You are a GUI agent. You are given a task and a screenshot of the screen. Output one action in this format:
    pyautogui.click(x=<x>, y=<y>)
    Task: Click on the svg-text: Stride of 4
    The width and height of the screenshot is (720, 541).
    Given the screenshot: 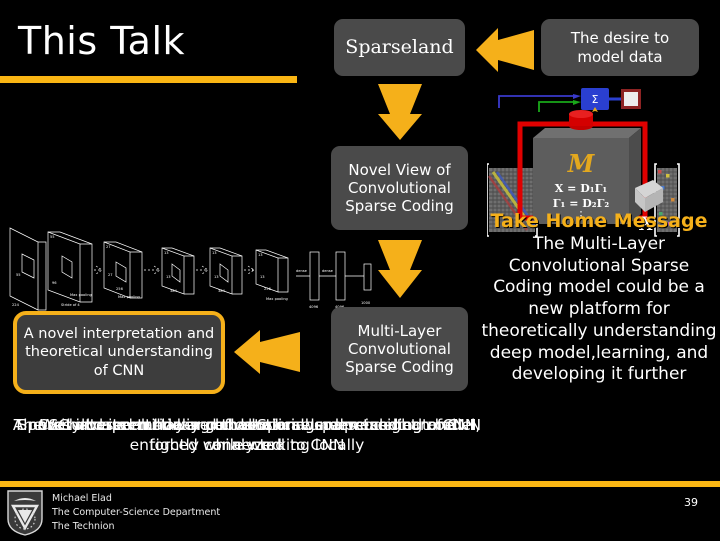 What is the action you would take?
    pyautogui.click(x=70, y=305)
    